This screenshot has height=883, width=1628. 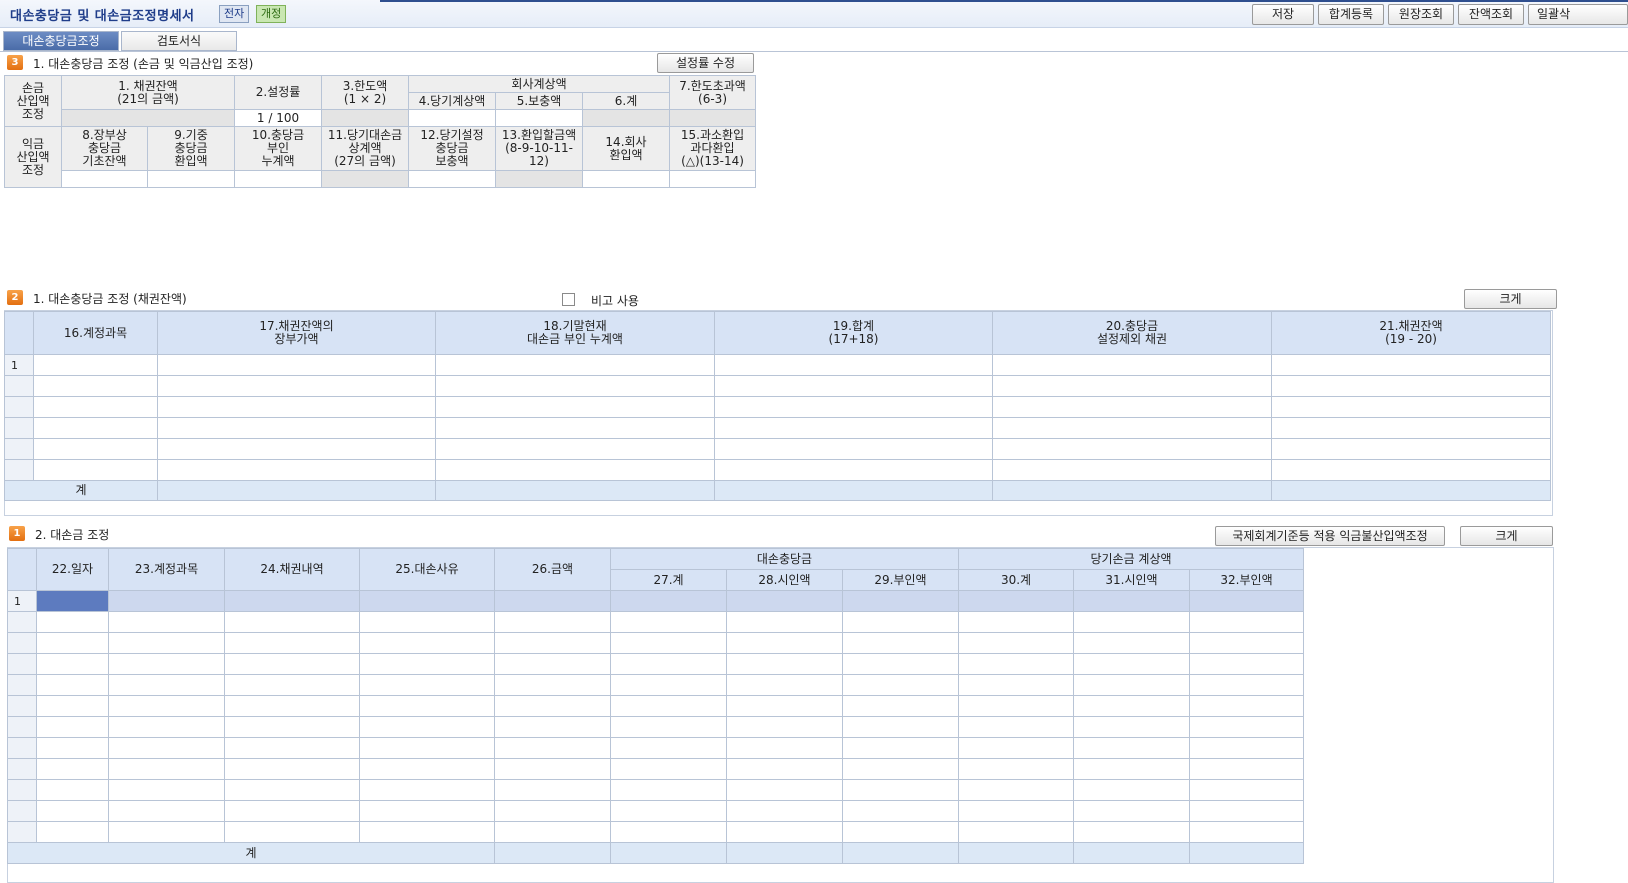 What do you see at coordinates (705, 63) in the screenshot?
I see `edit-rate-button: 설정률 수정` at bounding box center [705, 63].